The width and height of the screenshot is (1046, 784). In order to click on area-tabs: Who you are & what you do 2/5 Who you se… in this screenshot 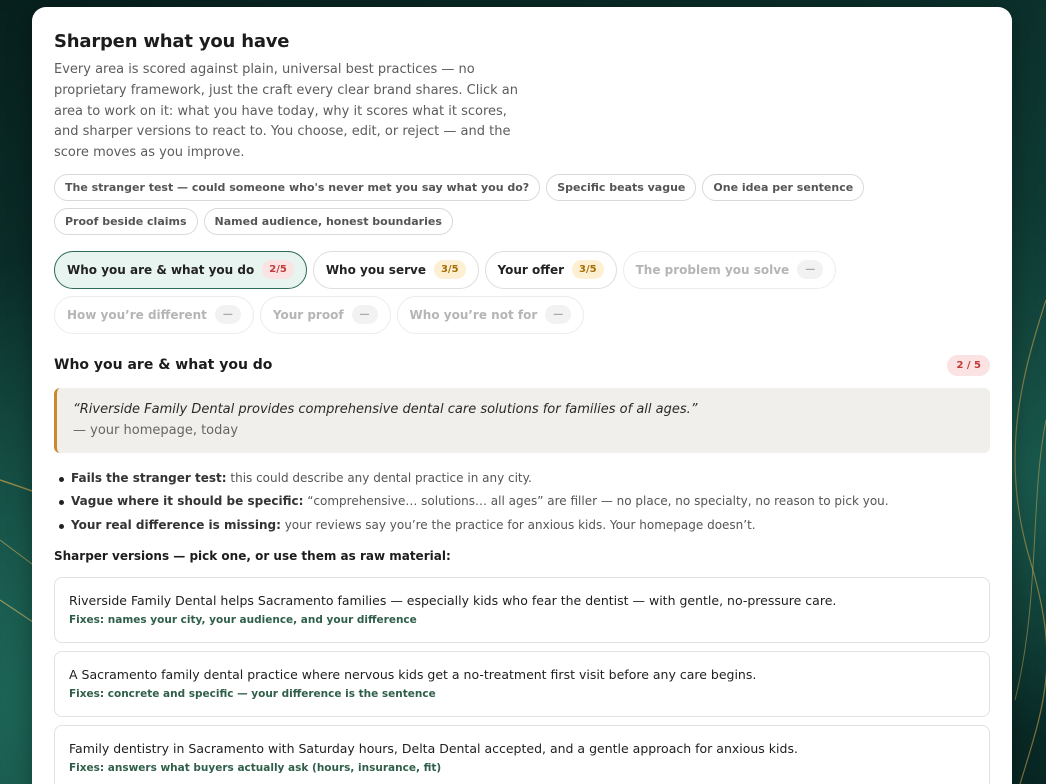, I will do `click(522, 292)`.